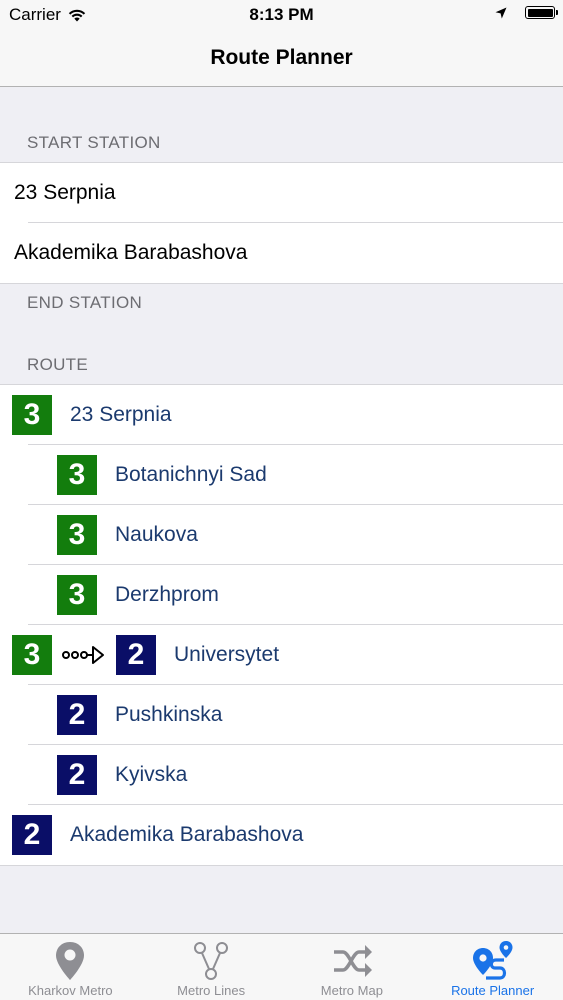  I want to click on route-step-transfer: 3 2 Universytet, so click(281, 655).